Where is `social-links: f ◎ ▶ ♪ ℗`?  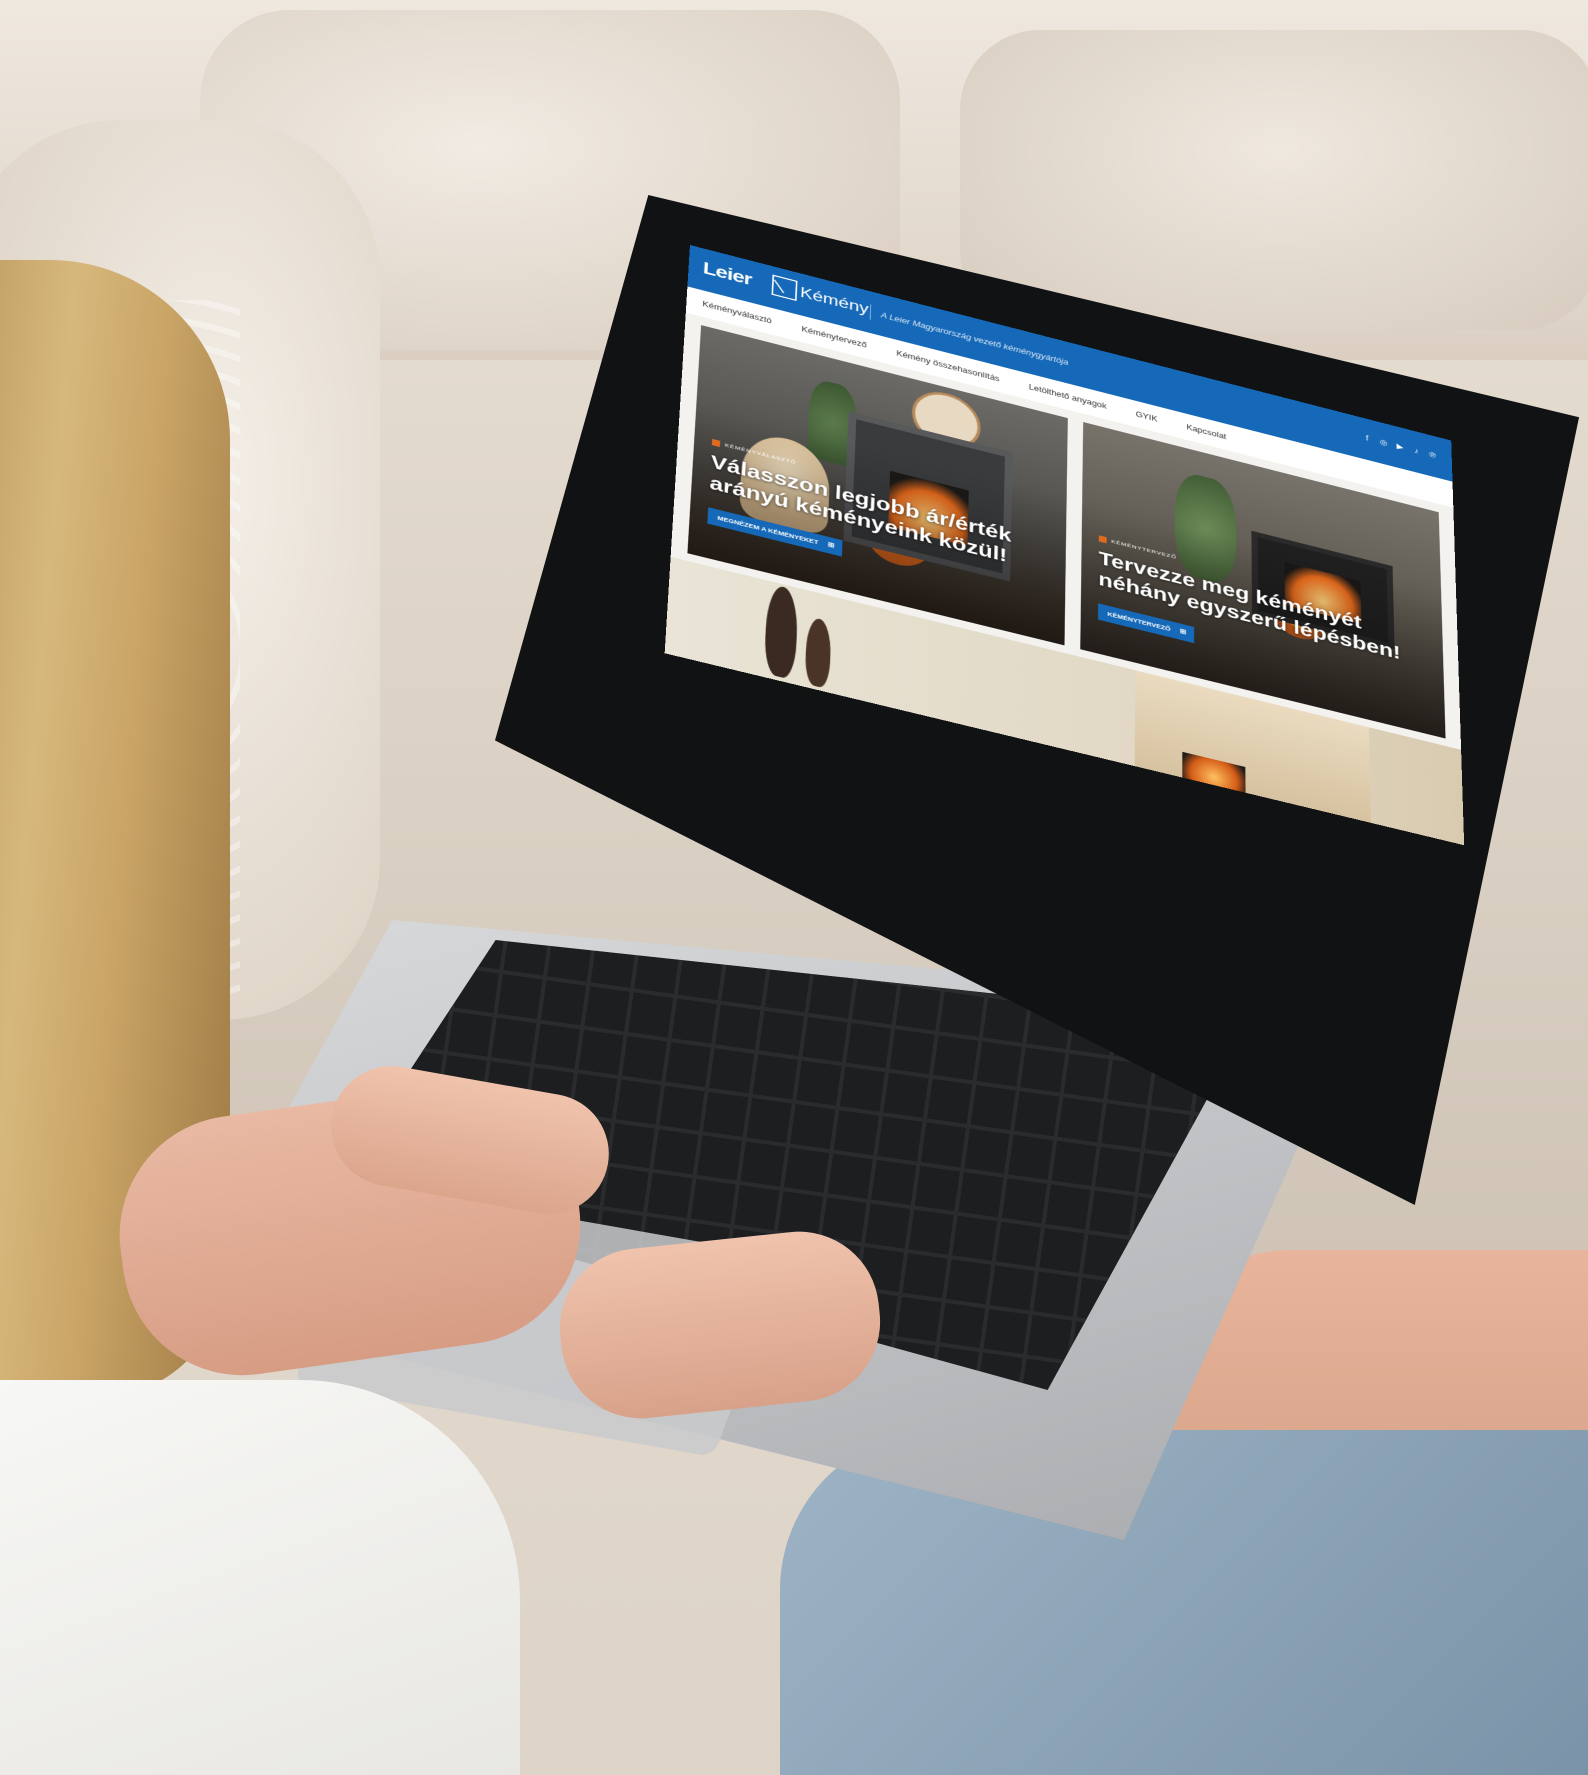 social-links: f ◎ ▶ ♪ ℗ is located at coordinates (1400, 446).